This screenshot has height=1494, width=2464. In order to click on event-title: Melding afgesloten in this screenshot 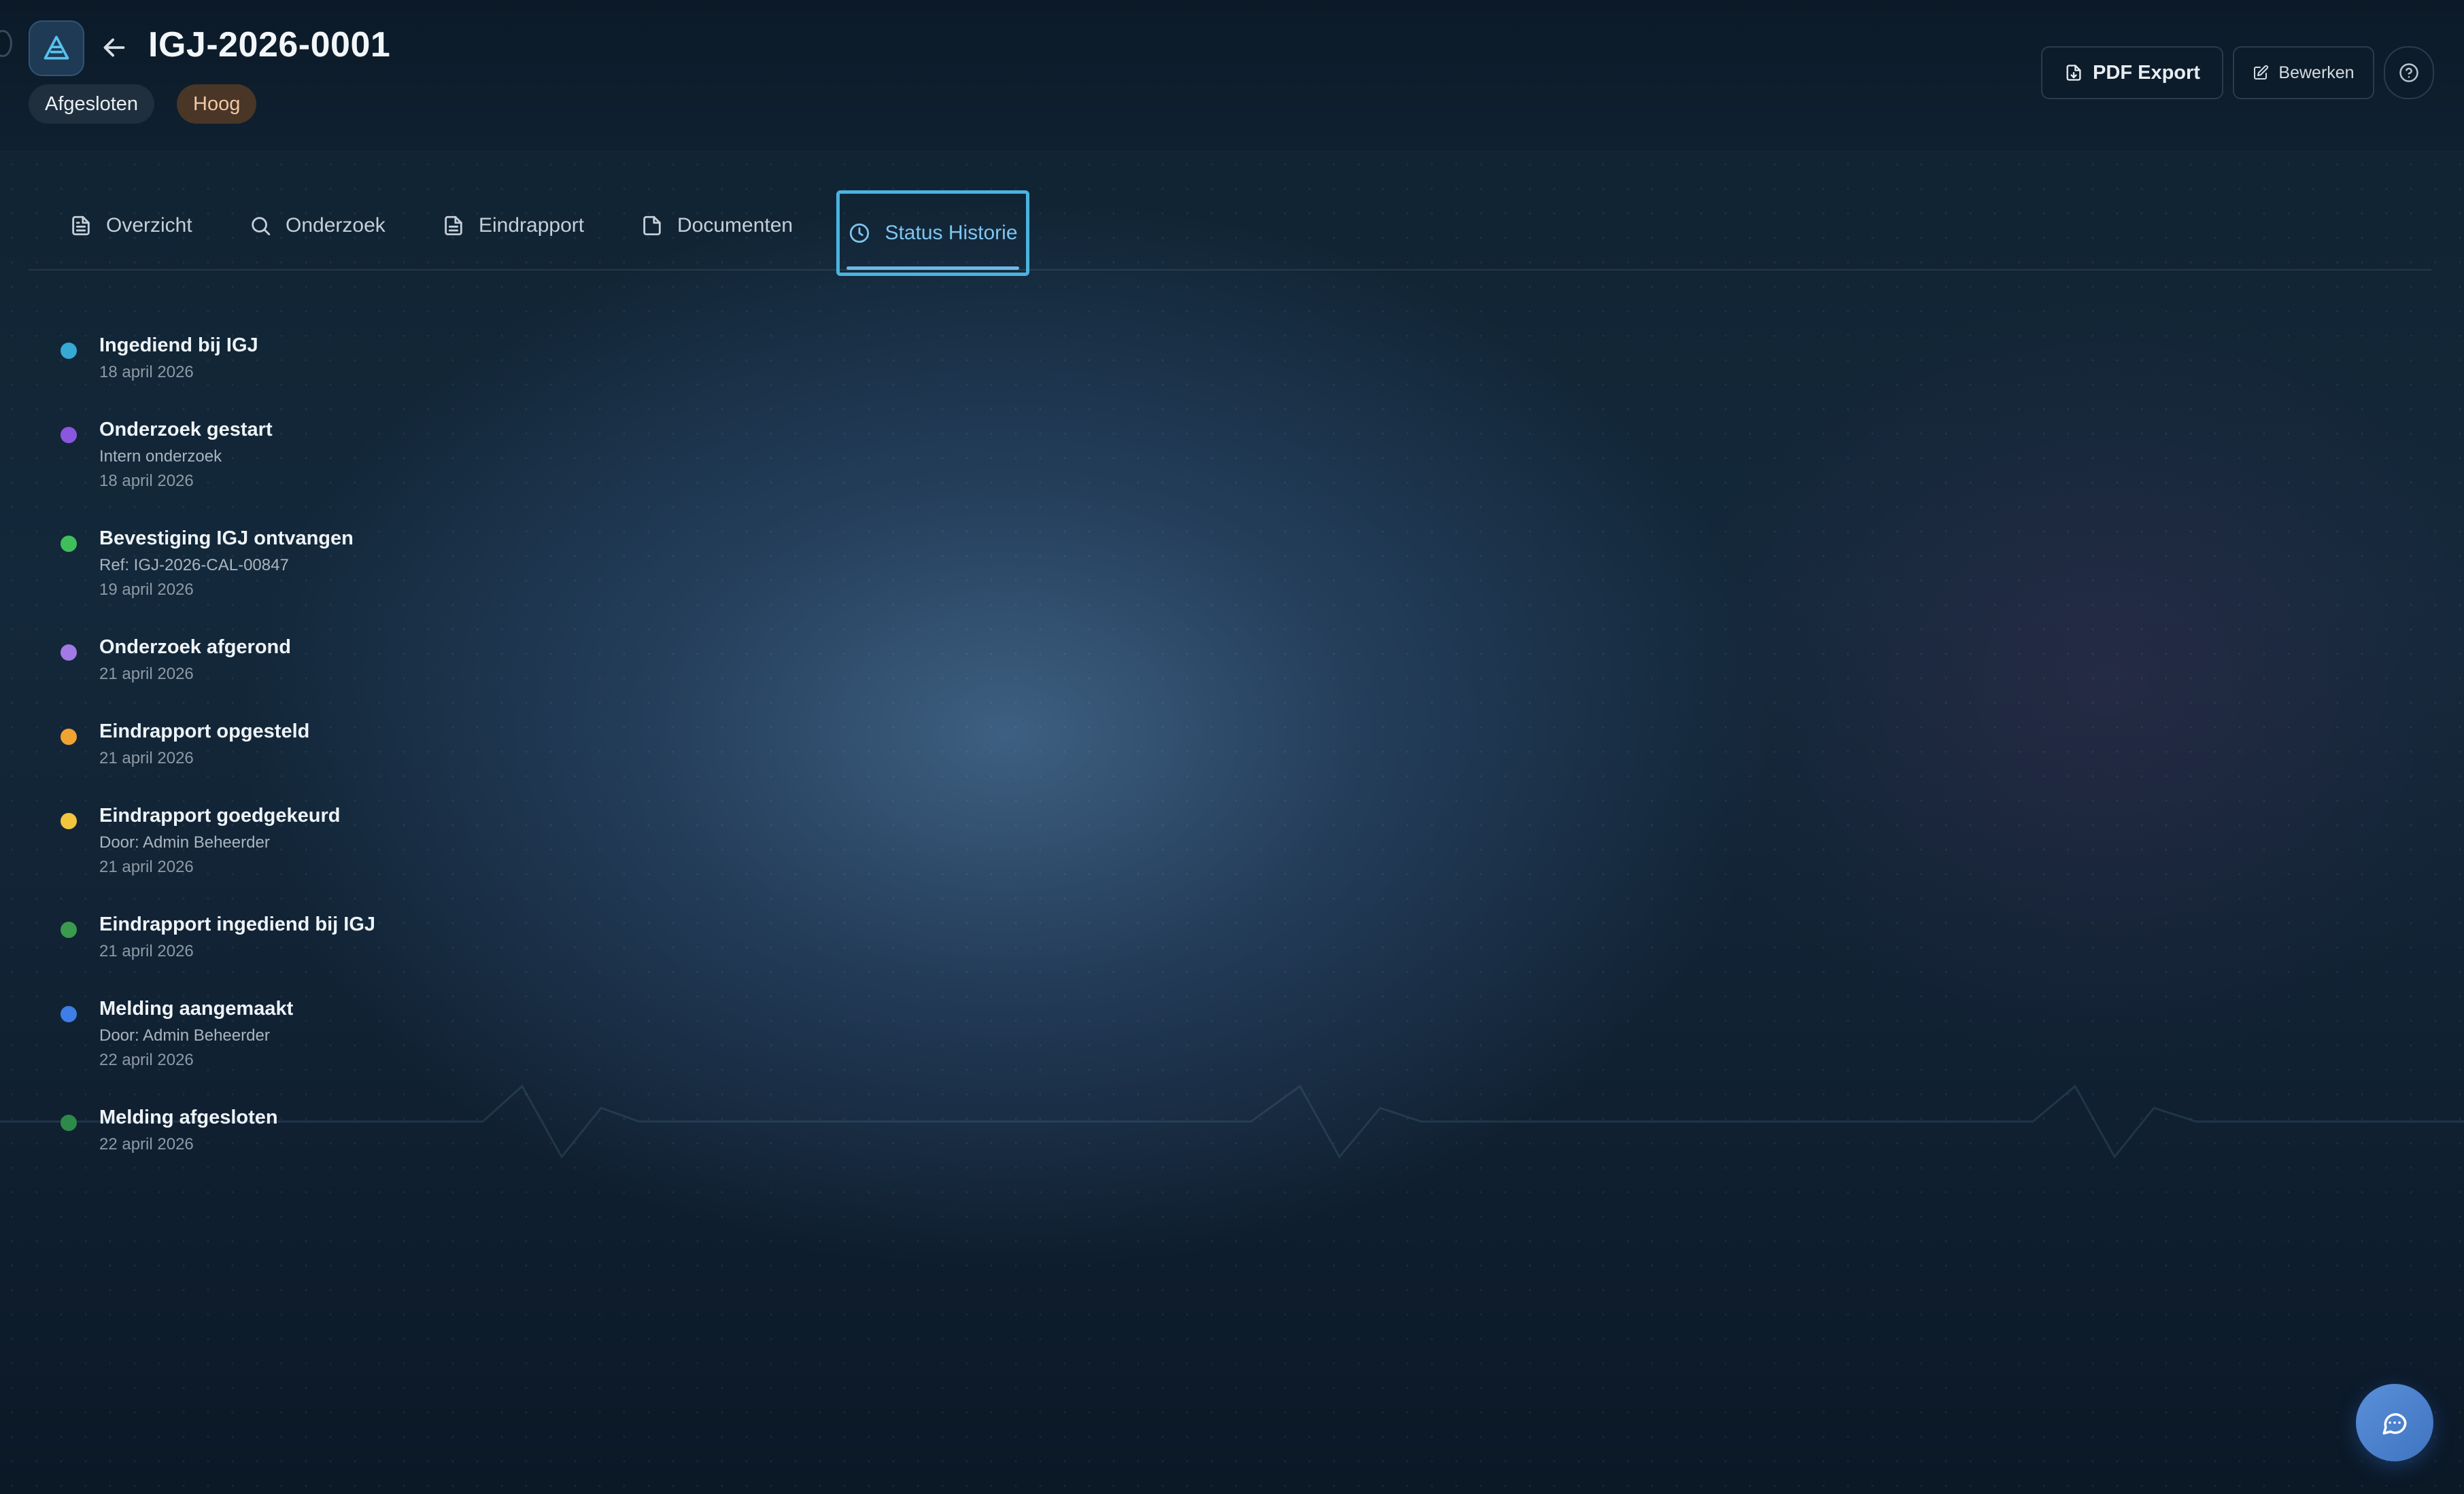, I will do `click(188, 1118)`.